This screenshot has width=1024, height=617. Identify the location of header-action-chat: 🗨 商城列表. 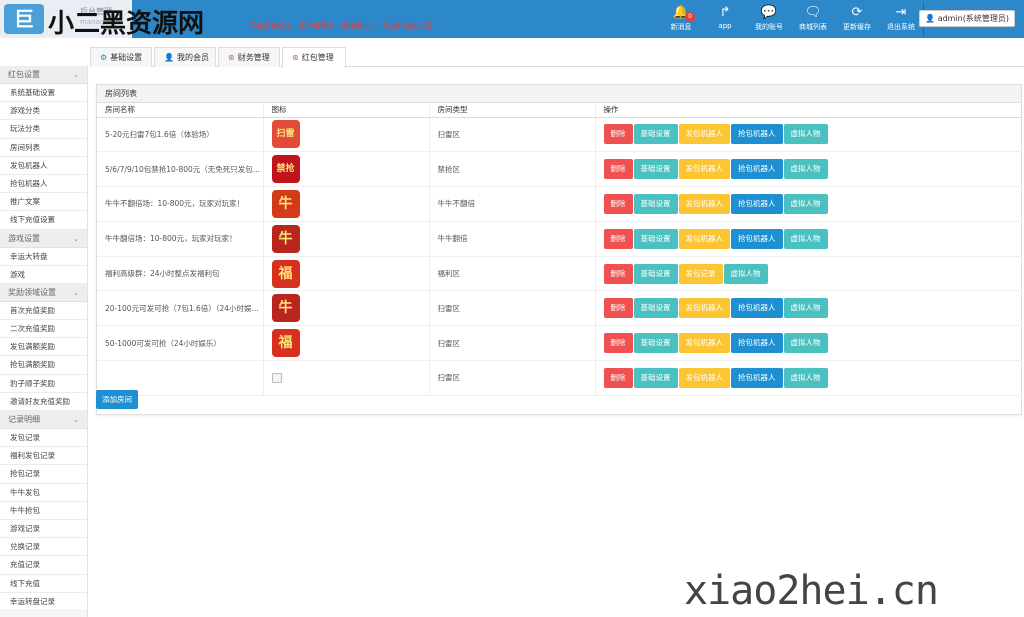
(813, 19).